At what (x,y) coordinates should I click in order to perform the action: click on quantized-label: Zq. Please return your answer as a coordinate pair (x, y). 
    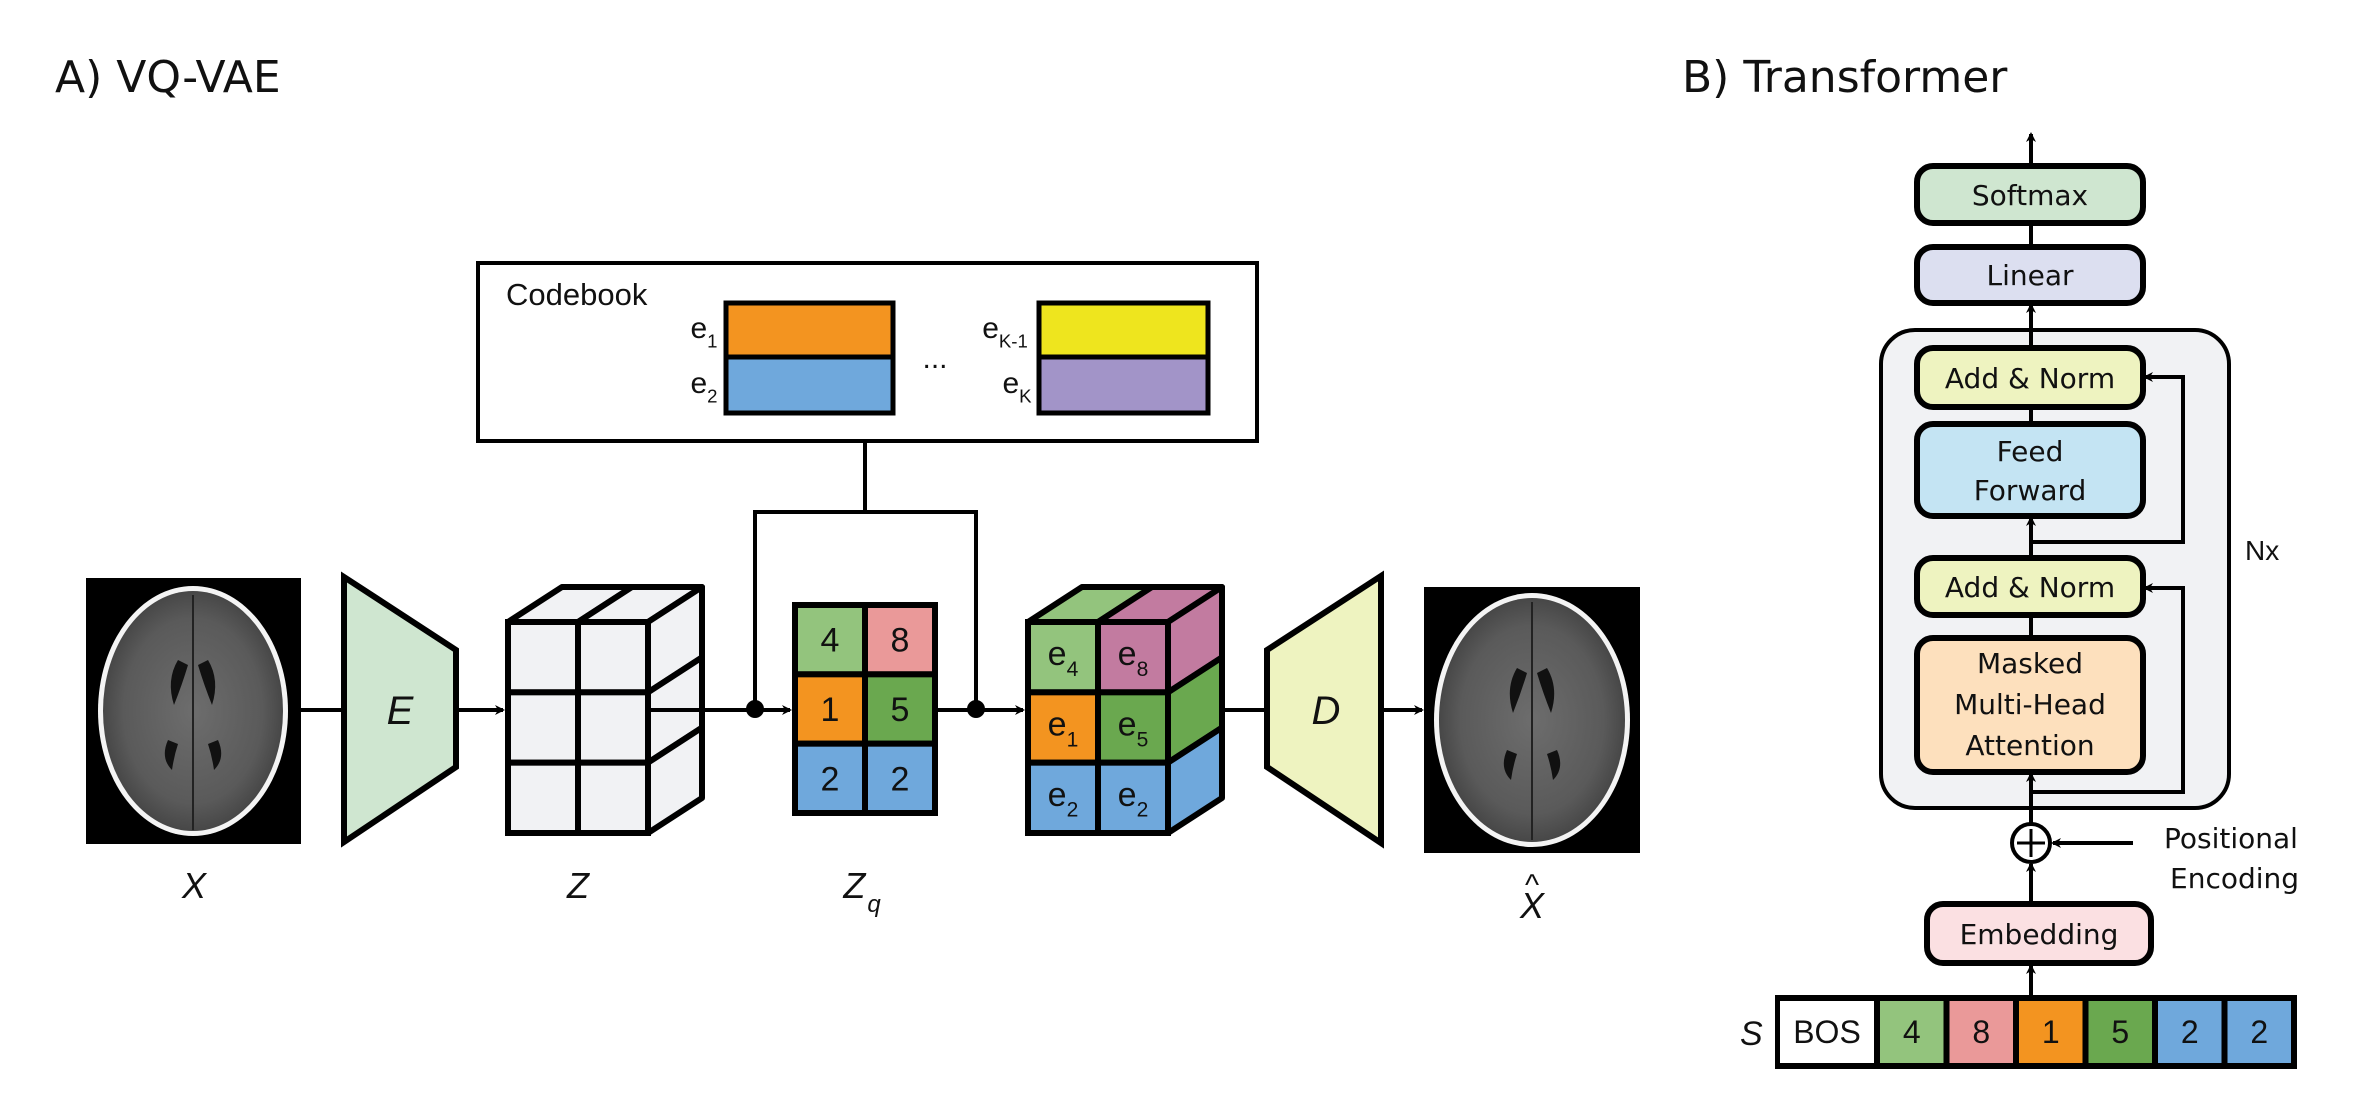
    Looking at the image, I should click on (861, 891).